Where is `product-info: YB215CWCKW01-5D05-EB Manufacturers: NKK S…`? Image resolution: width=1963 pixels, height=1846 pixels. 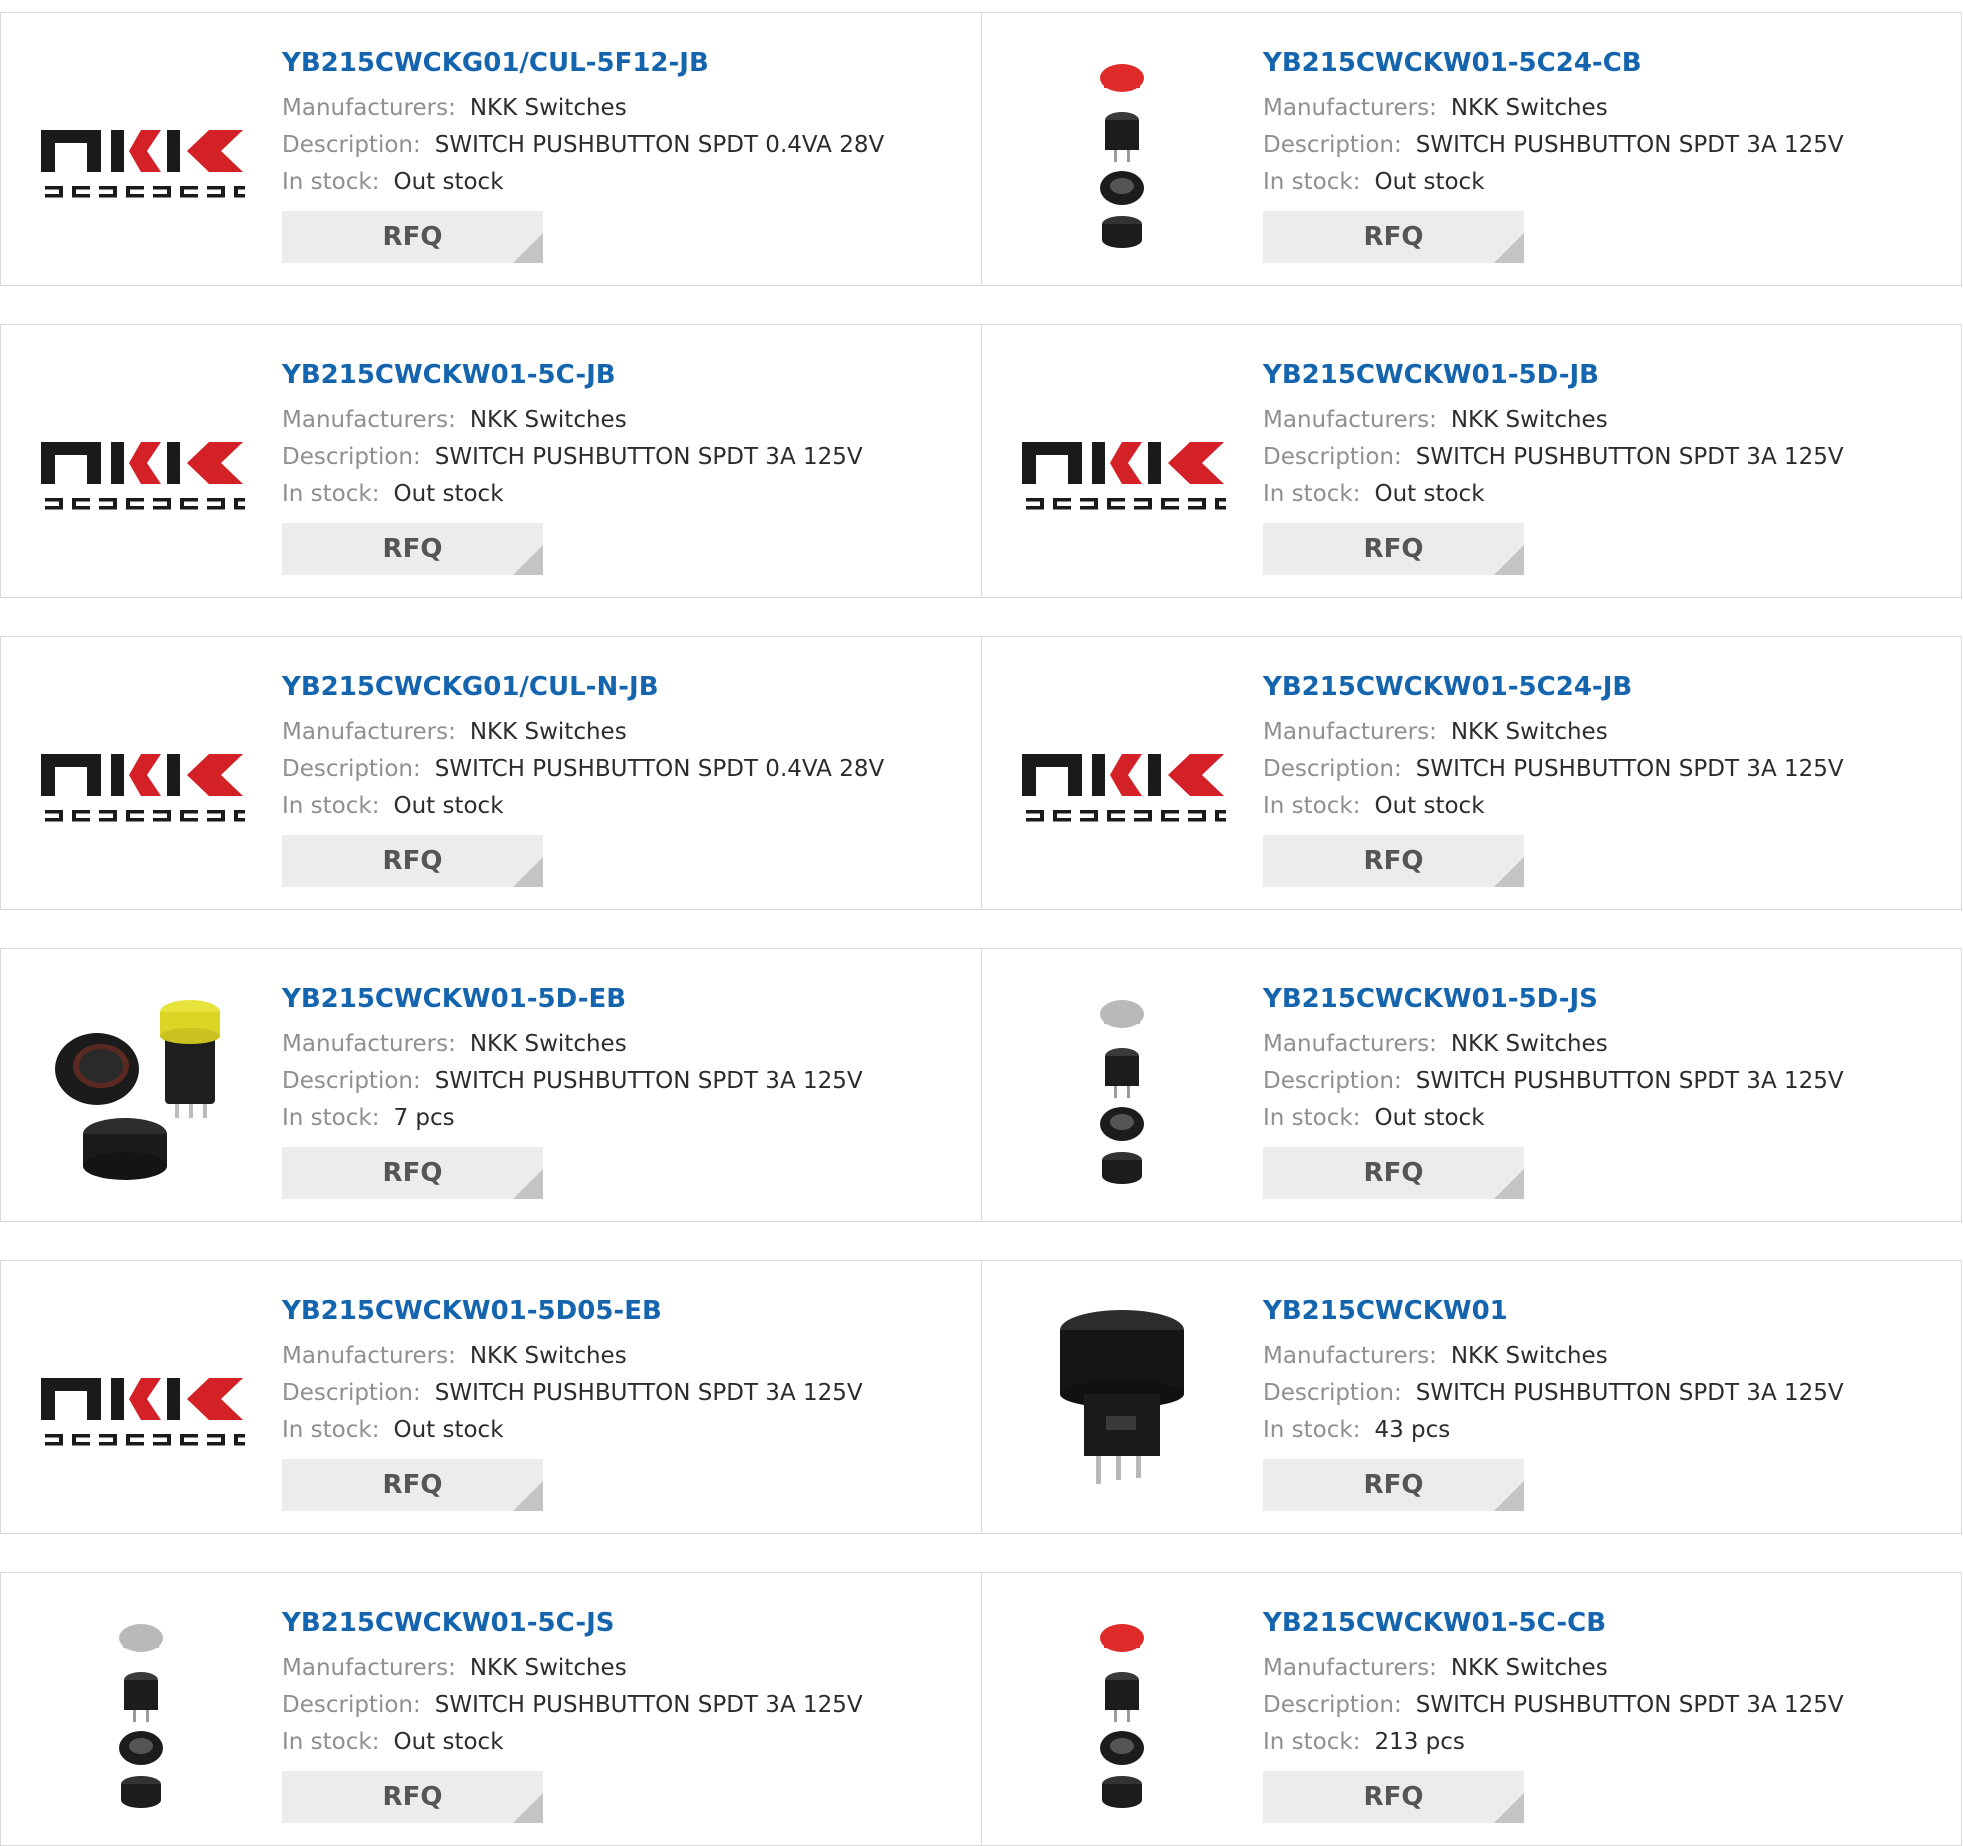
product-info: YB215CWCKW01-5D05-EB Manufacturers: NKK S… is located at coordinates (626, 1402).